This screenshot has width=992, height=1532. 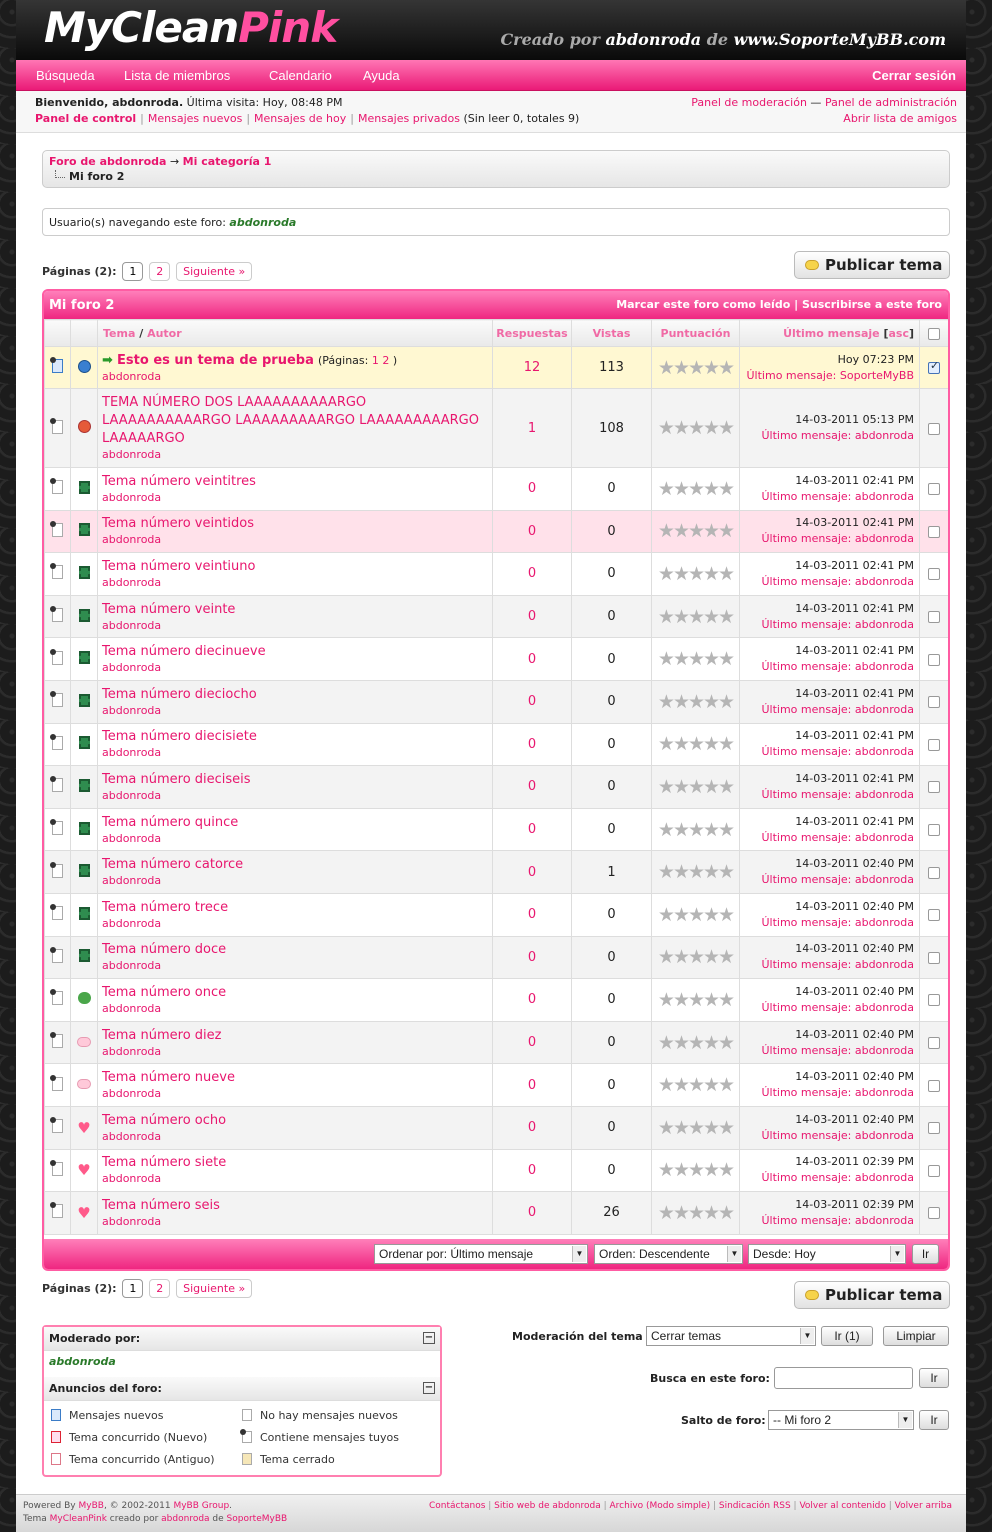 I want to click on thread-title: Tema número veintitres, so click(x=179, y=481).